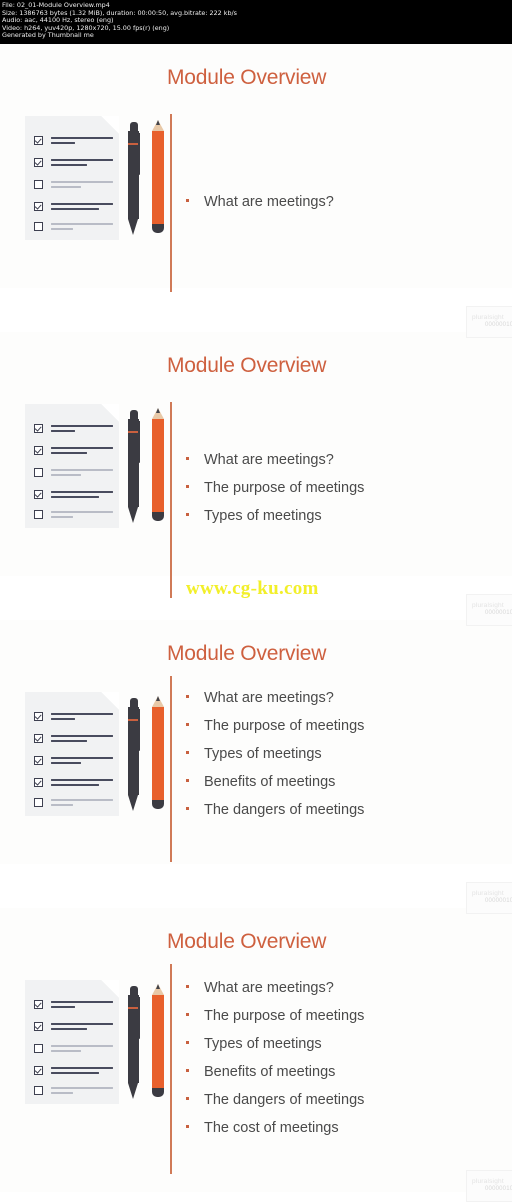 The image size is (512, 1202). I want to click on bullet-item: The cost of meetings, so click(275, 1128).